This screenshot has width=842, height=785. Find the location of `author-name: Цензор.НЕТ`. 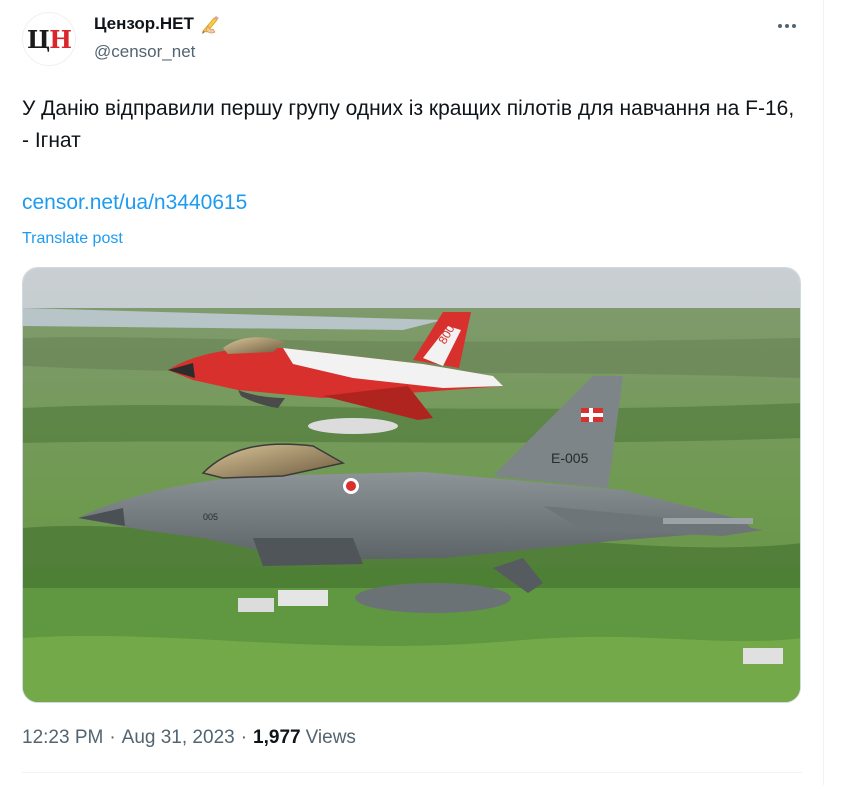

author-name: Цензор.НЕТ is located at coordinates (157, 24).